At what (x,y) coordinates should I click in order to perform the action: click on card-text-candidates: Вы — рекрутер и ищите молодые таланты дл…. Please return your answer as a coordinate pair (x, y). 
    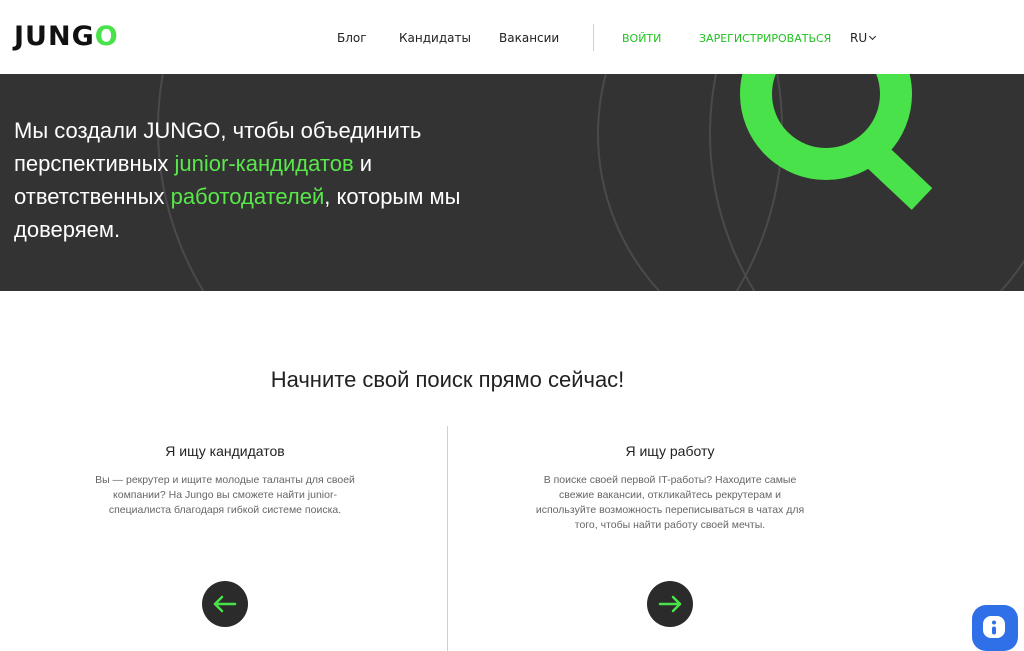
    Looking at the image, I should click on (225, 495).